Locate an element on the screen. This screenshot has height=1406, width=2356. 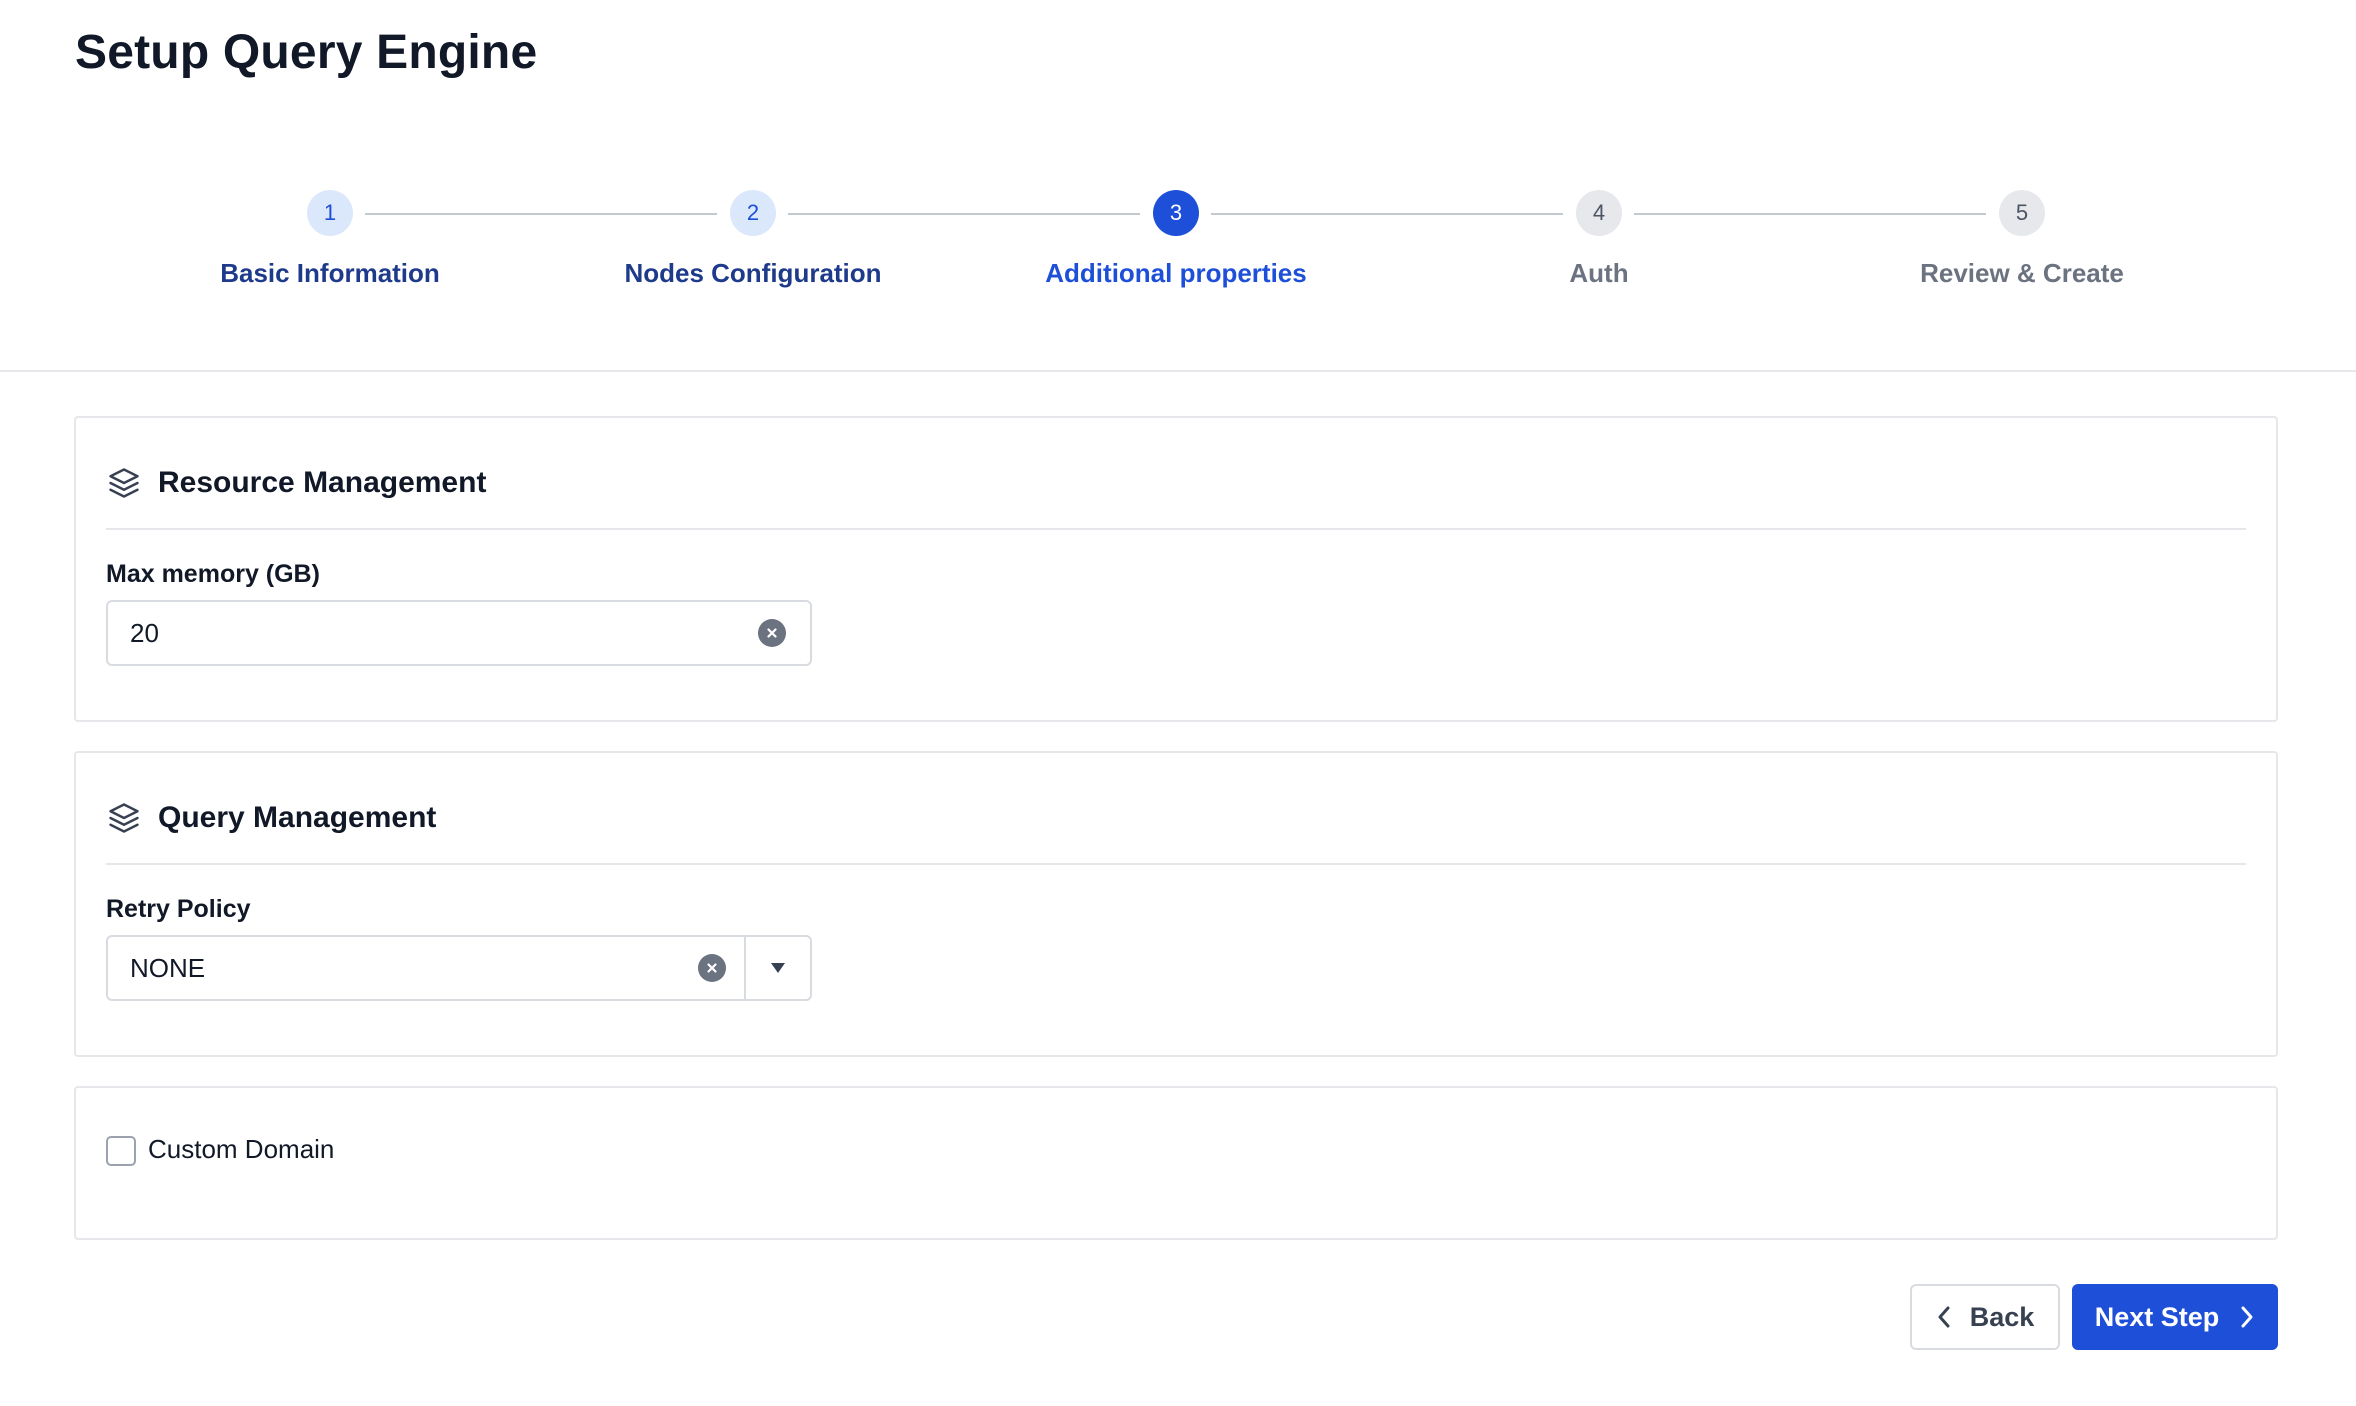
next-step-button: Next Step is located at coordinates (2175, 1317).